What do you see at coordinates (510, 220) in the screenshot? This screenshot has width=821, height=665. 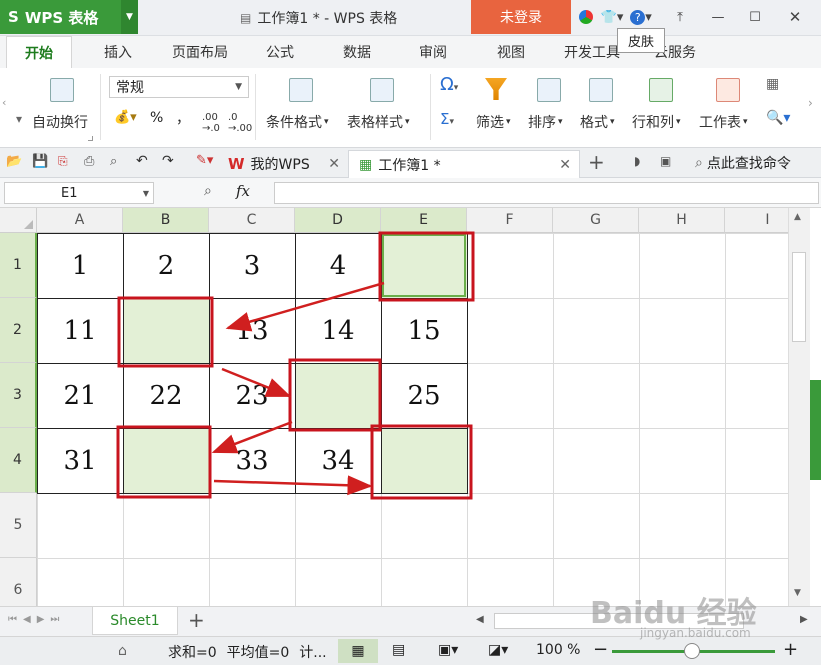 I see `column-header-f: F` at bounding box center [510, 220].